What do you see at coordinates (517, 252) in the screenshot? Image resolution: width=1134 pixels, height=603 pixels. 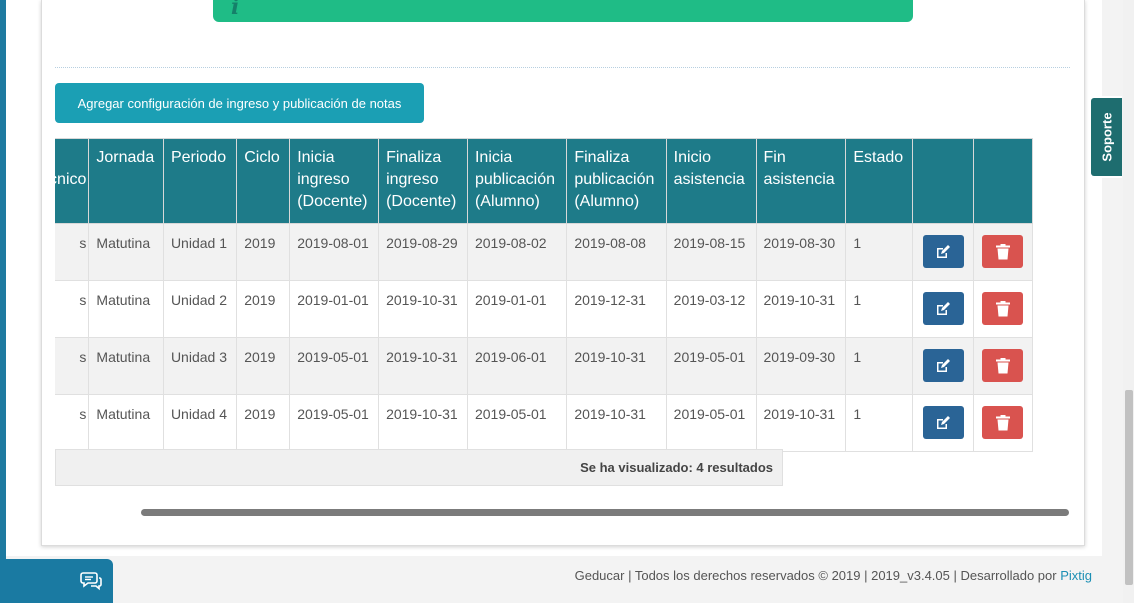 I see `cell-inicia-publicacion: 2019-08-02` at bounding box center [517, 252].